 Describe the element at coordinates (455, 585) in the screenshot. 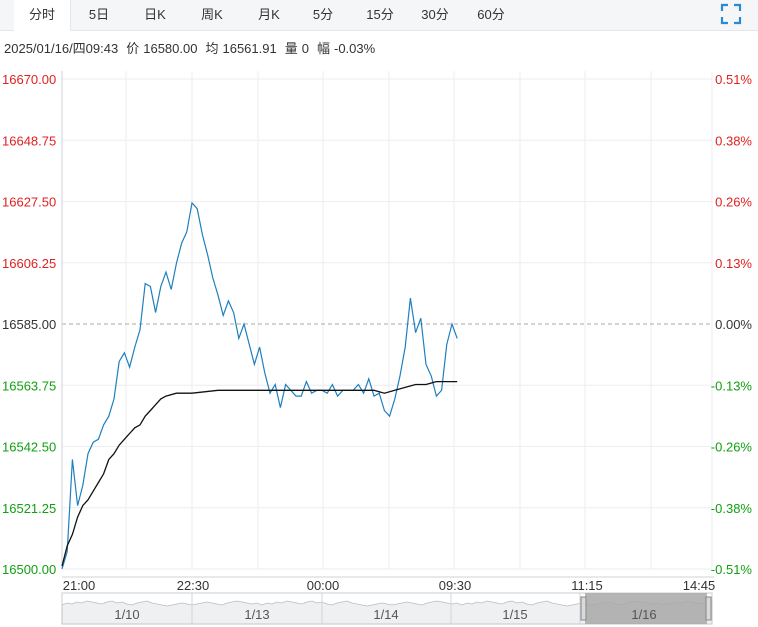

I see `x-tick-label: 09:30` at that location.